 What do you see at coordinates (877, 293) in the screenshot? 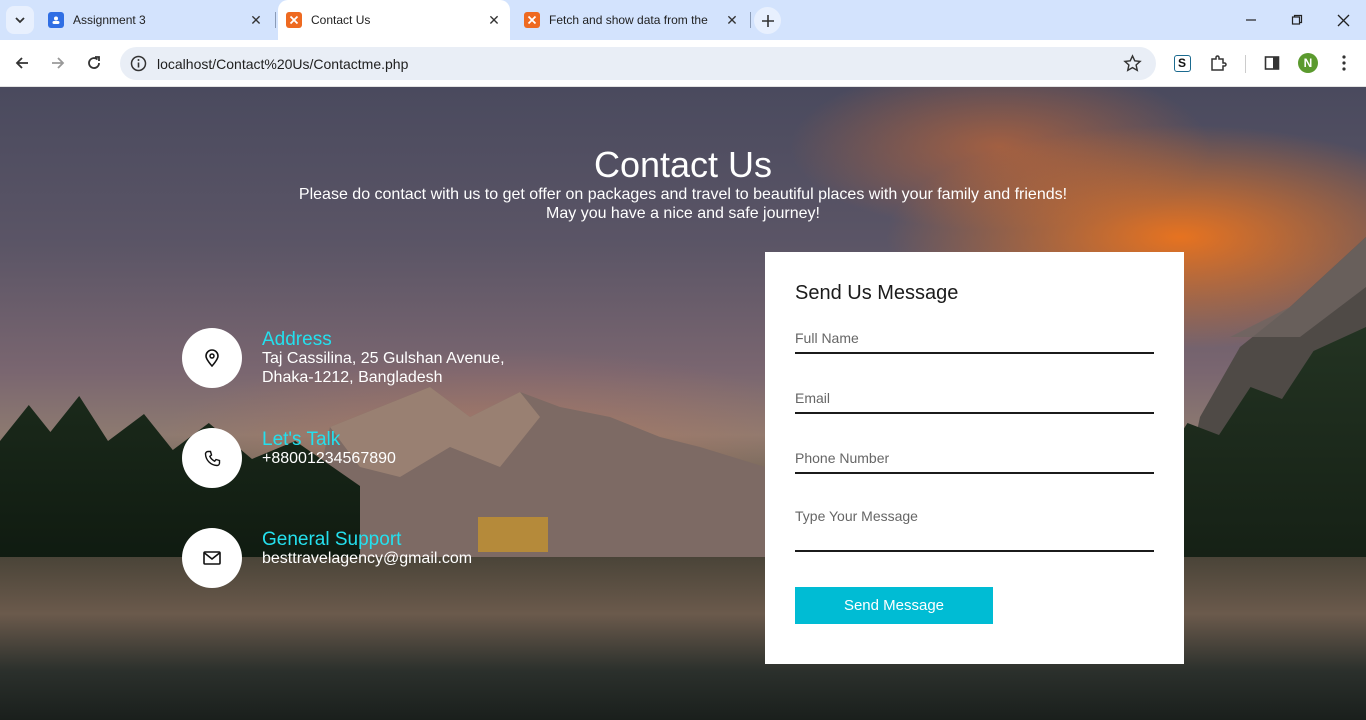
I see `form-heading: Send Us Message` at bounding box center [877, 293].